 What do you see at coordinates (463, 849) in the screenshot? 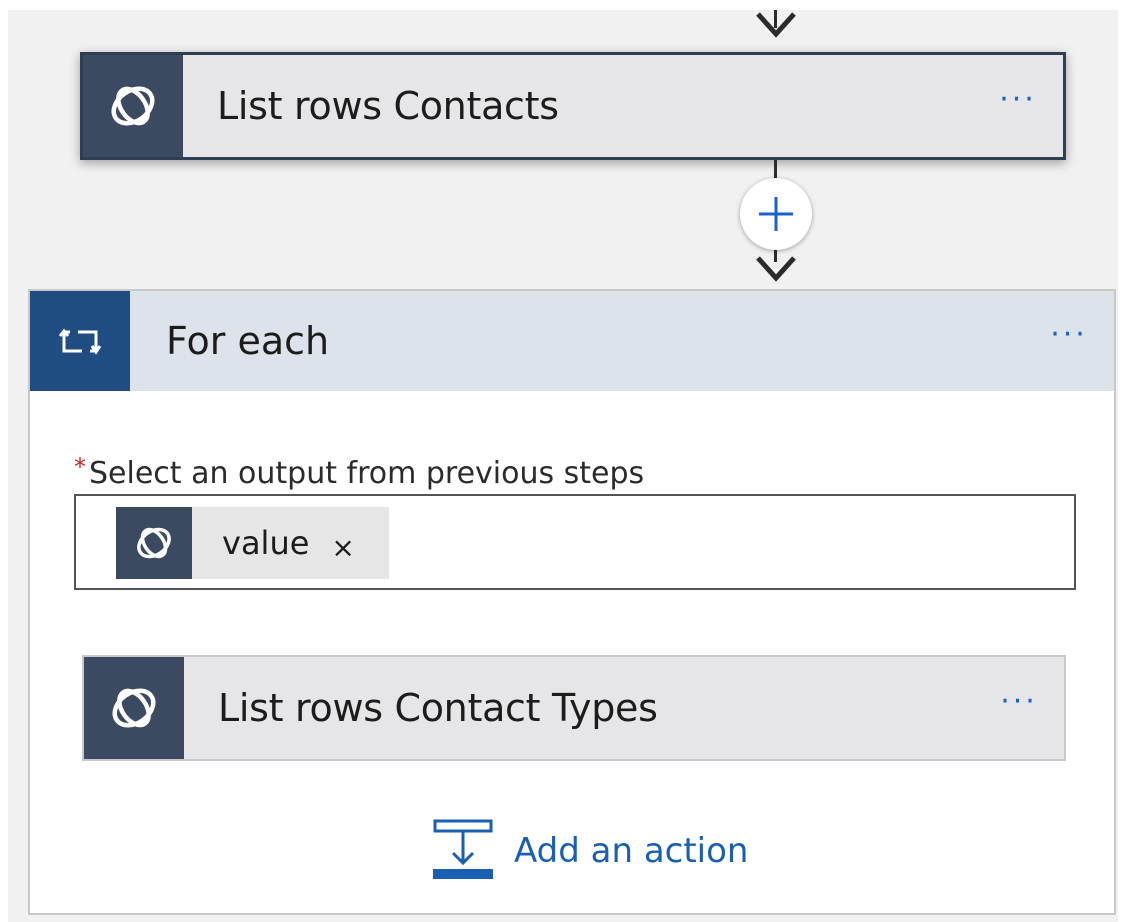
I see `add-action-icon` at bounding box center [463, 849].